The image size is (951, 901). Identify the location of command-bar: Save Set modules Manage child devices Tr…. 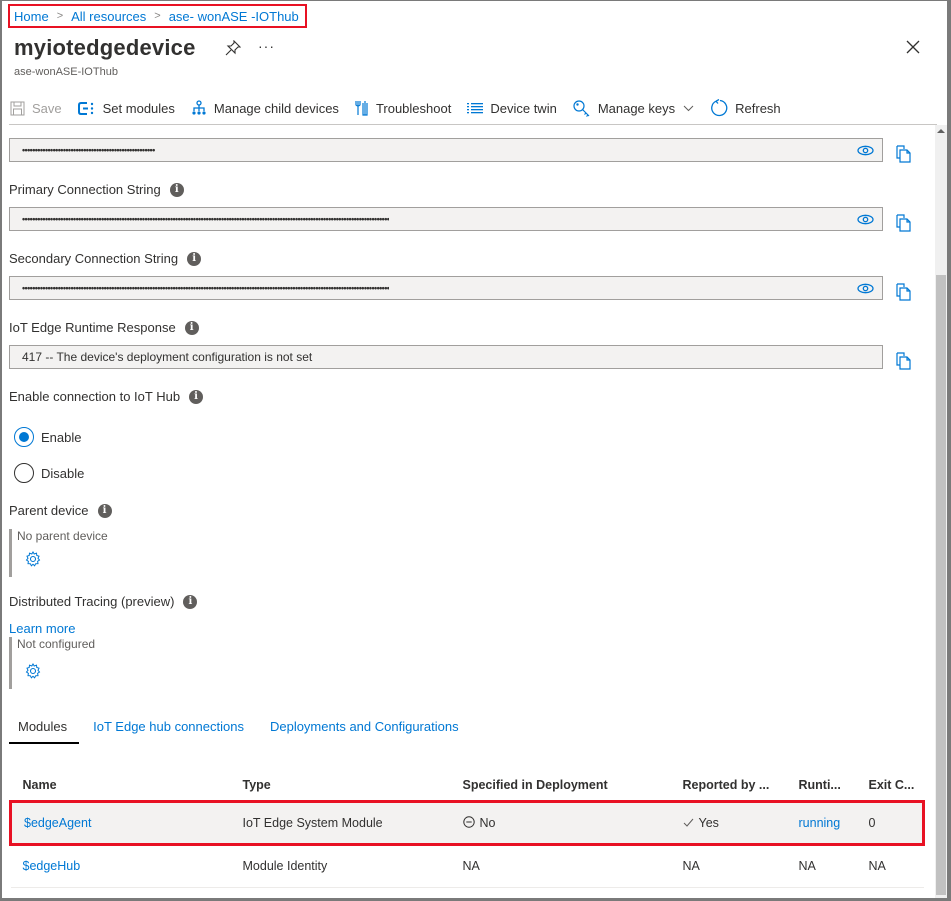
(403, 108).